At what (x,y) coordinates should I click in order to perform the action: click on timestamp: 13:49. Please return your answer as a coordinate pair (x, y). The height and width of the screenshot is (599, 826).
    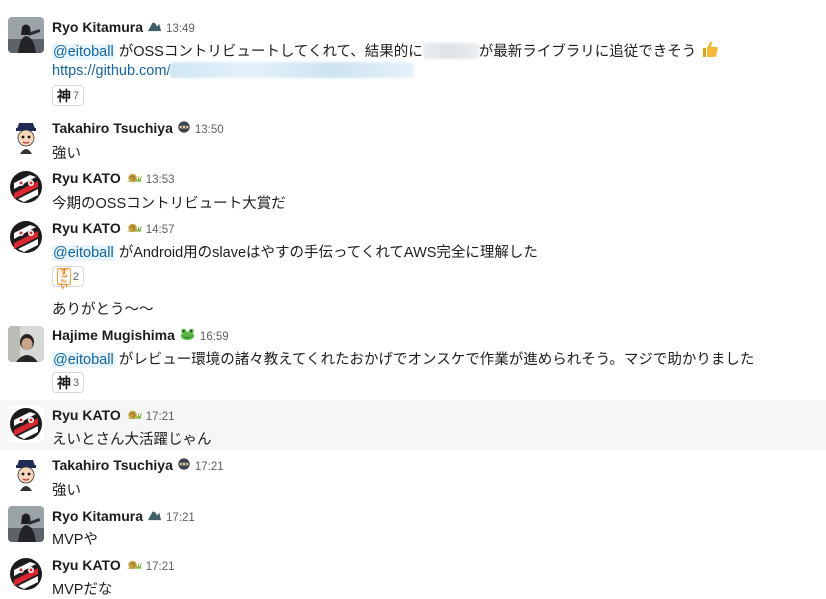
    Looking at the image, I should click on (180, 29).